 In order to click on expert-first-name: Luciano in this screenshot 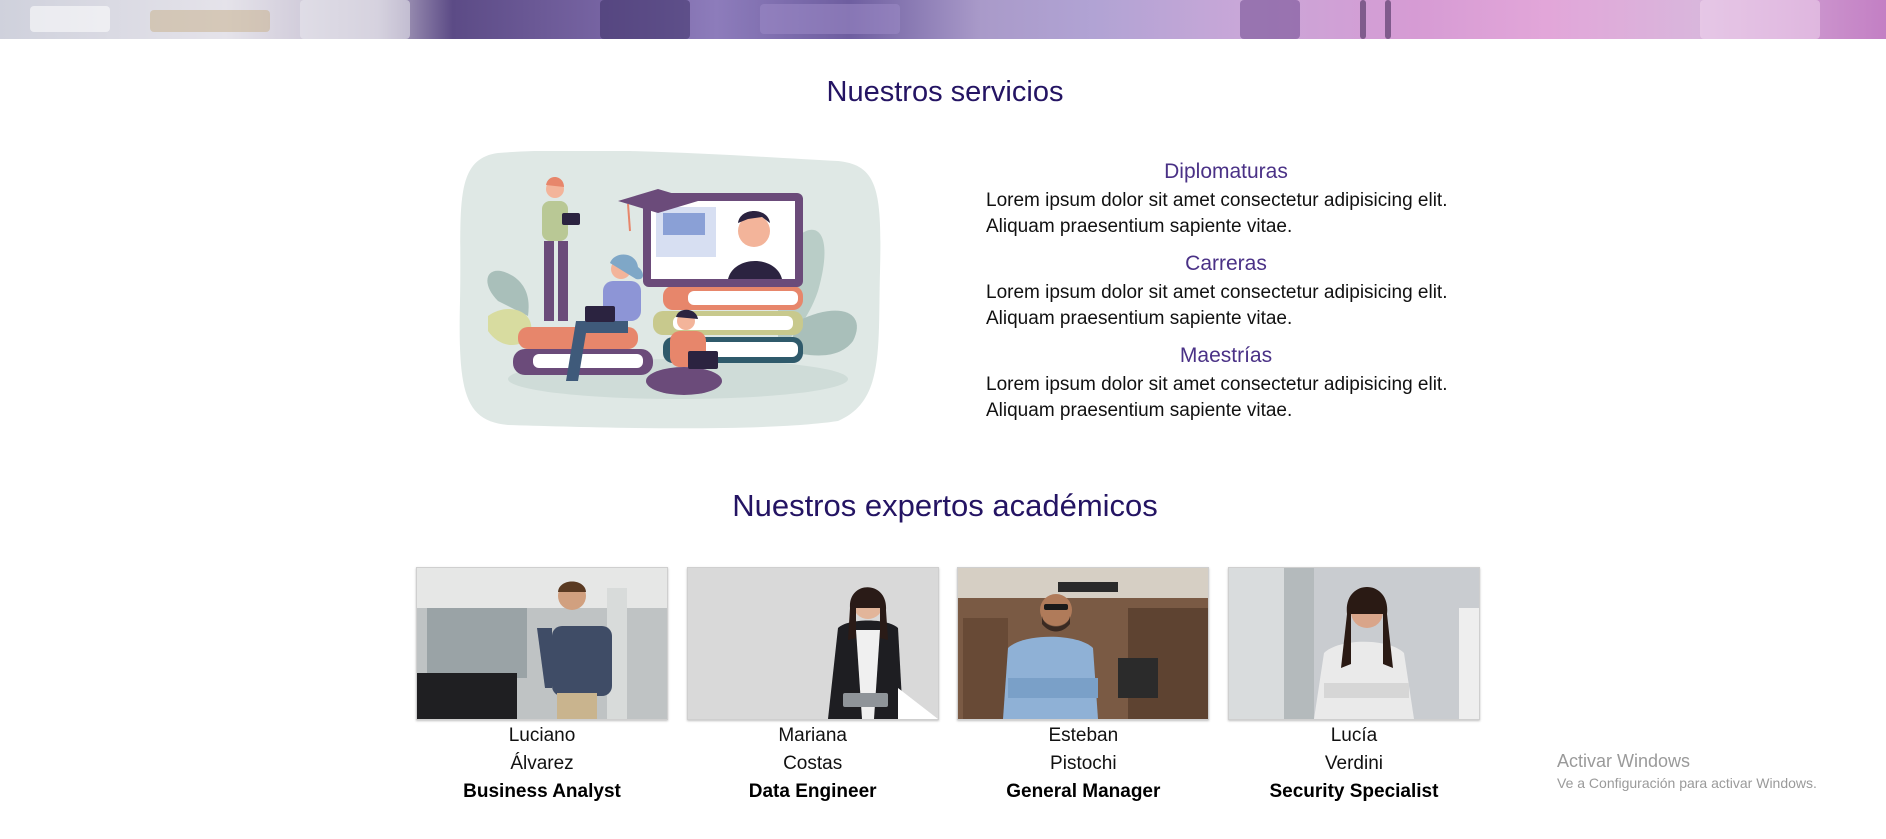, I will do `click(542, 735)`.